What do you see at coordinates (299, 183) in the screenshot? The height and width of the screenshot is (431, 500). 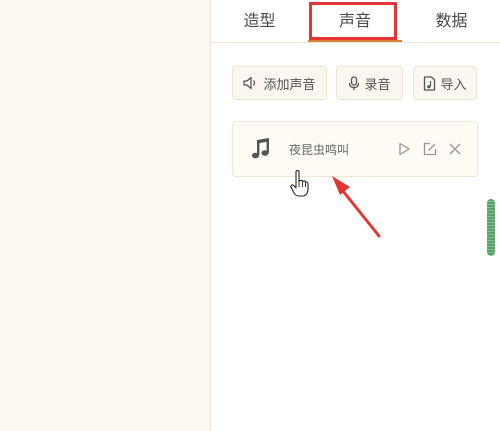 I see `hand-cursor-icon` at bounding box center [299, 183].